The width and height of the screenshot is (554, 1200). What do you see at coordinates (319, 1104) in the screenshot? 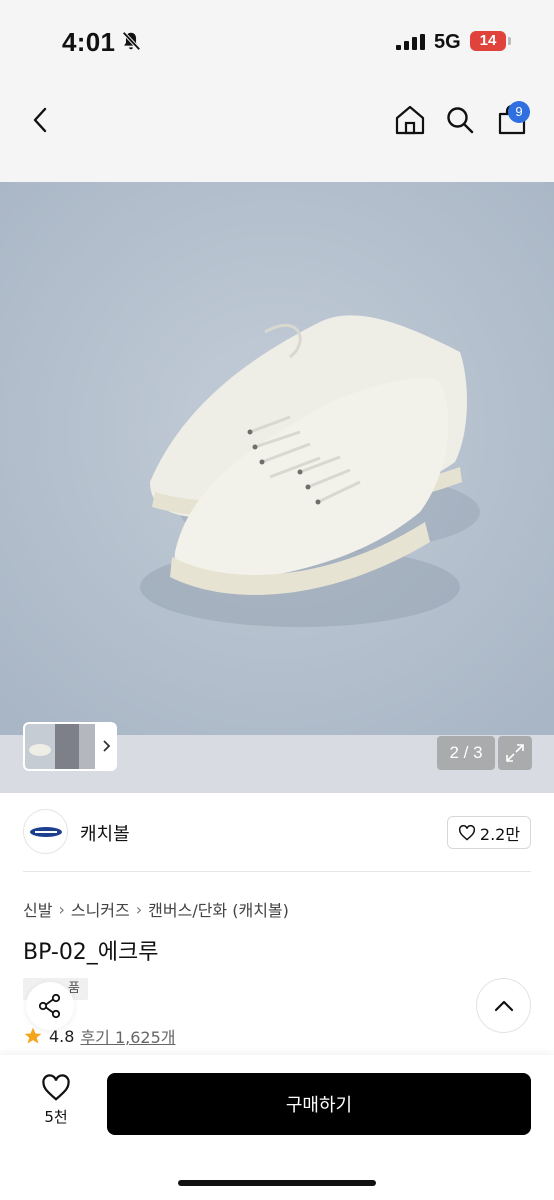
I see `buy-button: 구매하기` at bounding box center [319, 1104].